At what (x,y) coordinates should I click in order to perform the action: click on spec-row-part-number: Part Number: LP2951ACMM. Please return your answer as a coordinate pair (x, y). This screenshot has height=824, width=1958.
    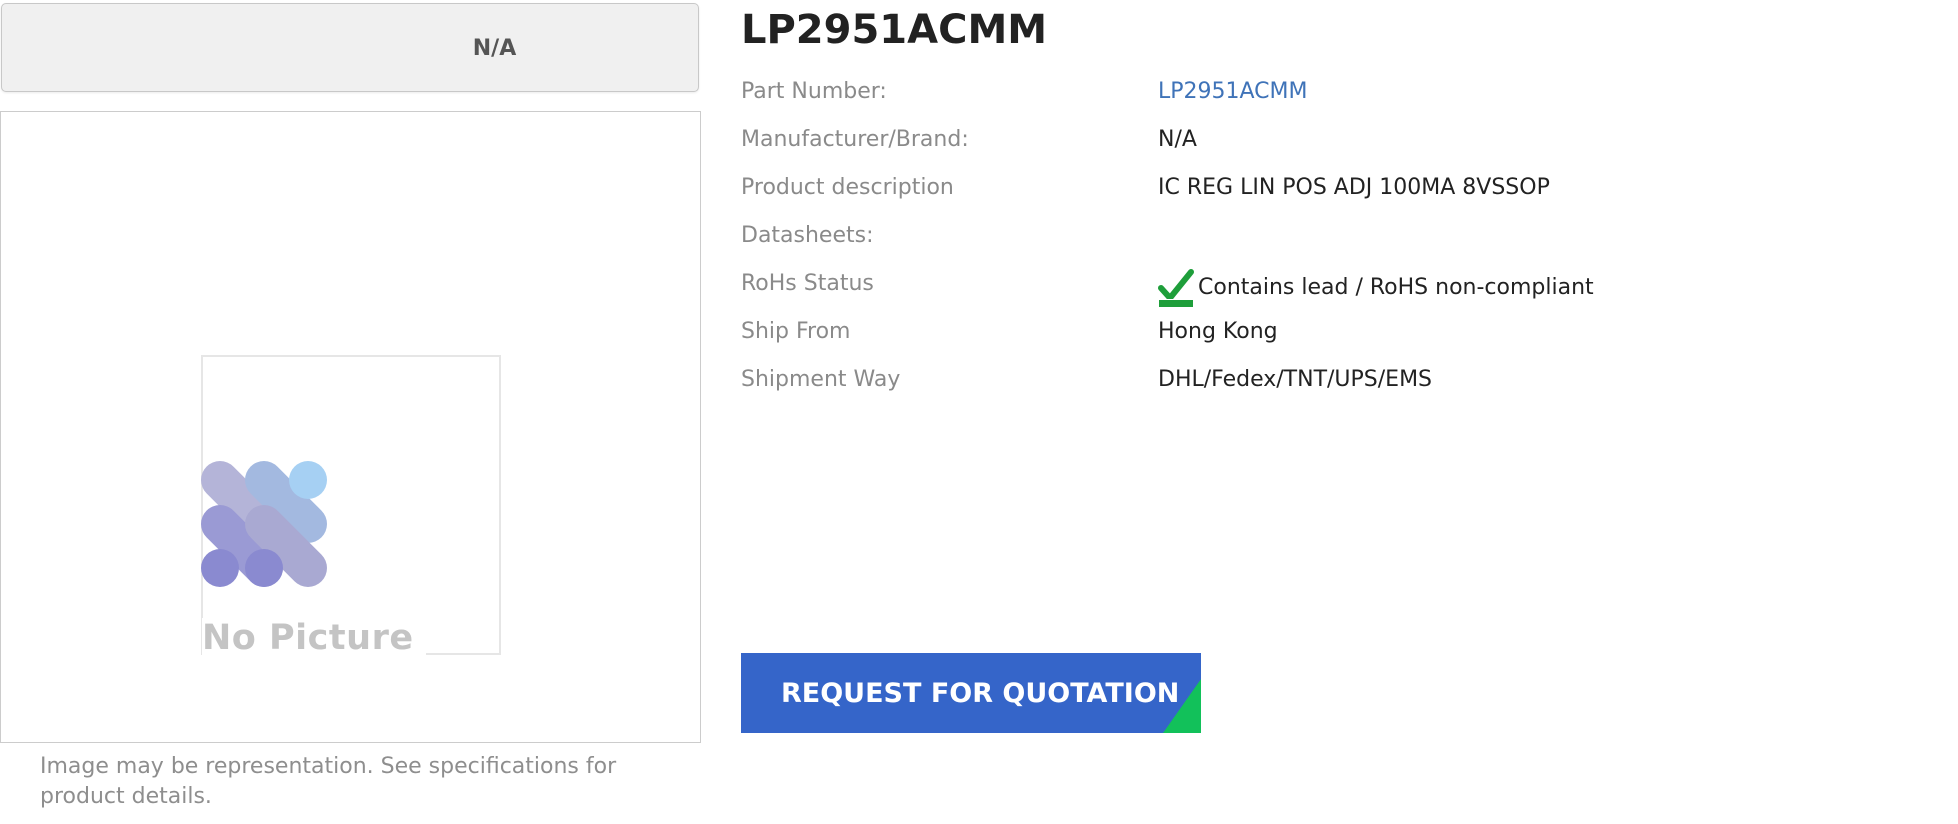
    Looking at the image, I should click on (1316, 100).